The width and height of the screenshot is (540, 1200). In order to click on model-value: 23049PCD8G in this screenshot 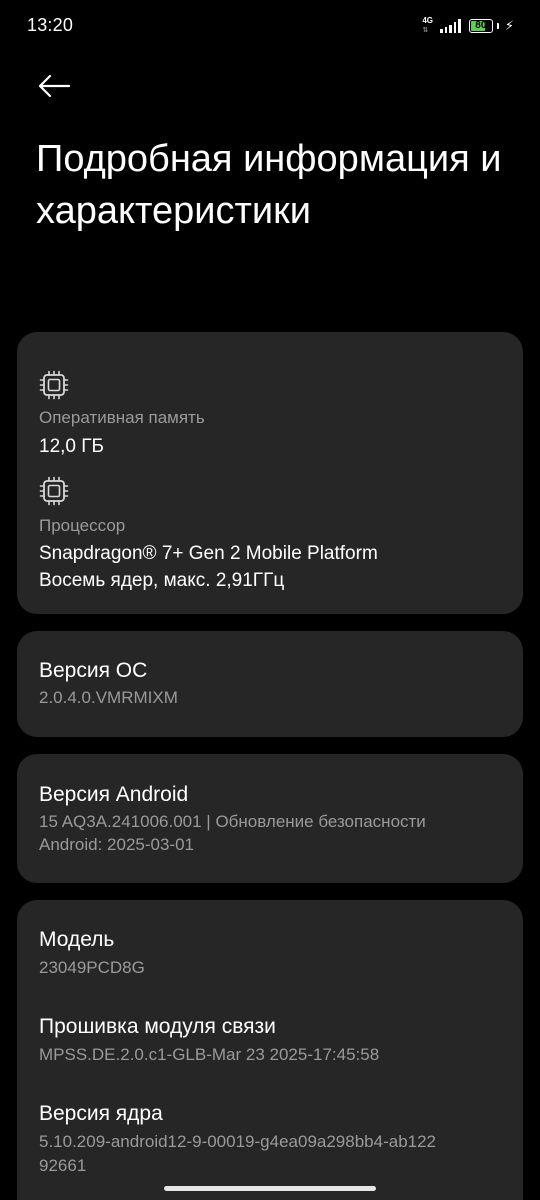, I will do `click(92, 967)`.